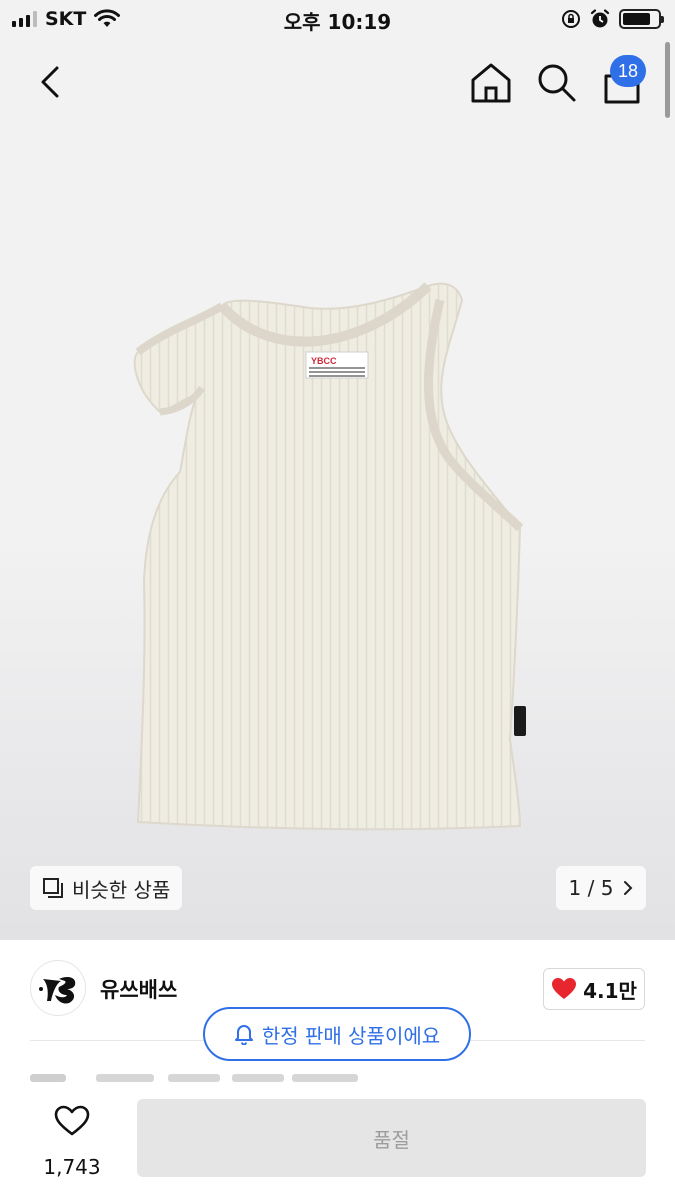 The width and height of the screenshot is (675, 1200). What do you see at coordinates (138, 989) in the screenshot?
I see `seller-name: 유쓰배쓰` at bounding box center [138, 989].